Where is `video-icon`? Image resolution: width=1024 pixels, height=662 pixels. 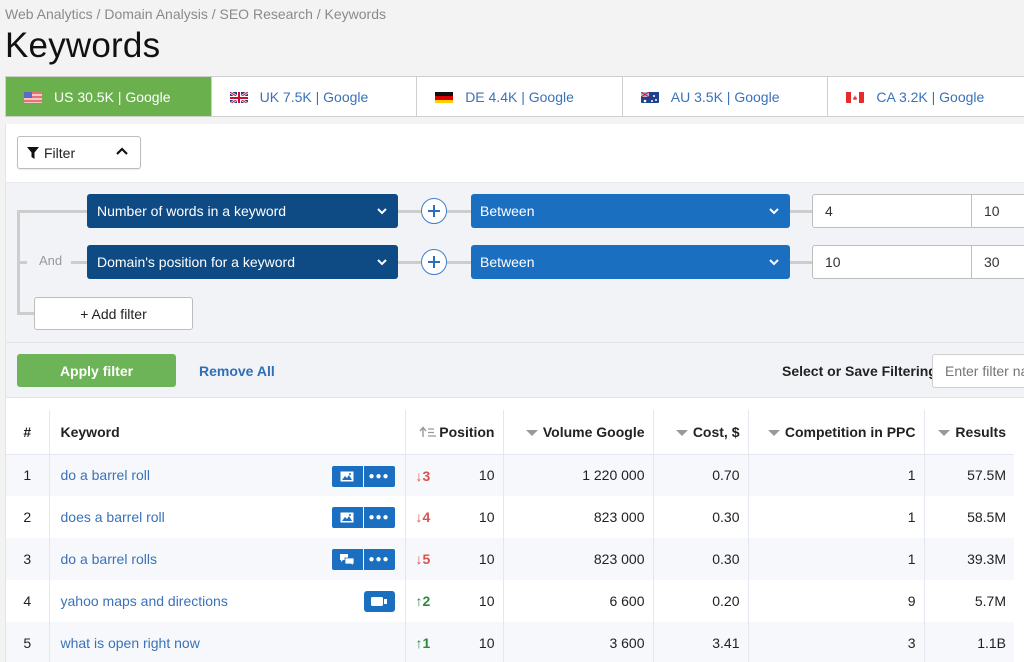 video-icon is located at coordinates (379, 601).